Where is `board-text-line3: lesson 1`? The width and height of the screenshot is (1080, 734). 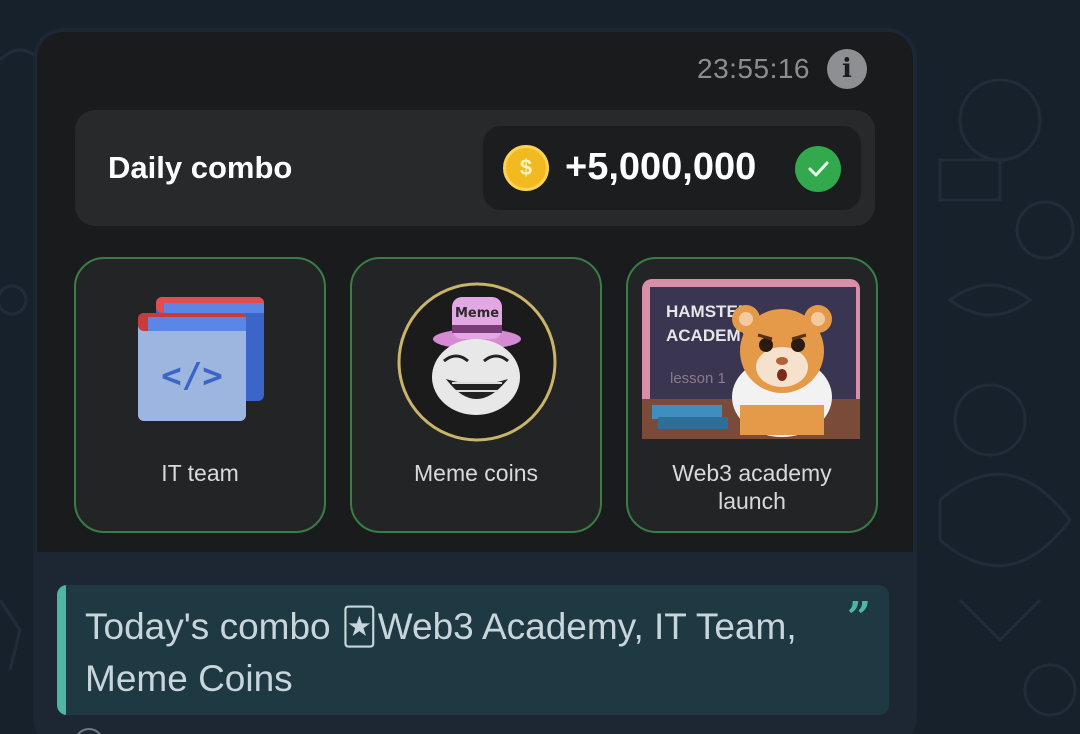
board-text-line3: lesson 1 is located at coordinates (698, 378).